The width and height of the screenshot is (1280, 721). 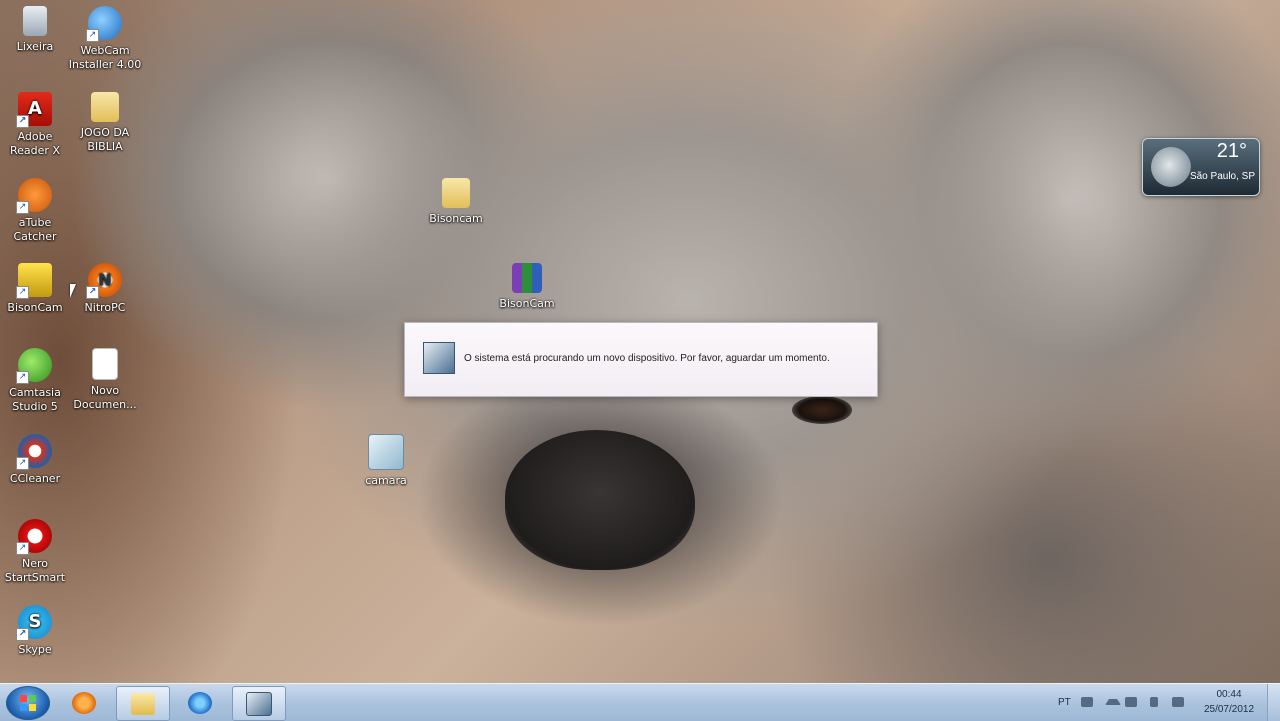 What do you see at coordinates (105, 123) in the screenshot?
I see `desktop-icon-jogo-da-biblia: JOGO DA BIBLIA` at bounding box center [105, 123].